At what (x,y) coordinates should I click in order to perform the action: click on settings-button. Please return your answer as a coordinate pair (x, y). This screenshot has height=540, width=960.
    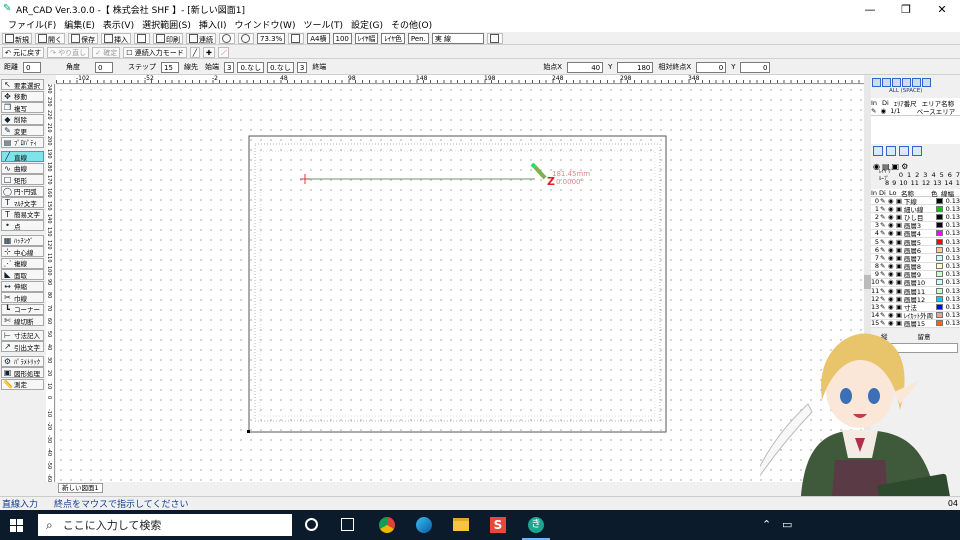
    Looking at the image, I should click on (142, 38).